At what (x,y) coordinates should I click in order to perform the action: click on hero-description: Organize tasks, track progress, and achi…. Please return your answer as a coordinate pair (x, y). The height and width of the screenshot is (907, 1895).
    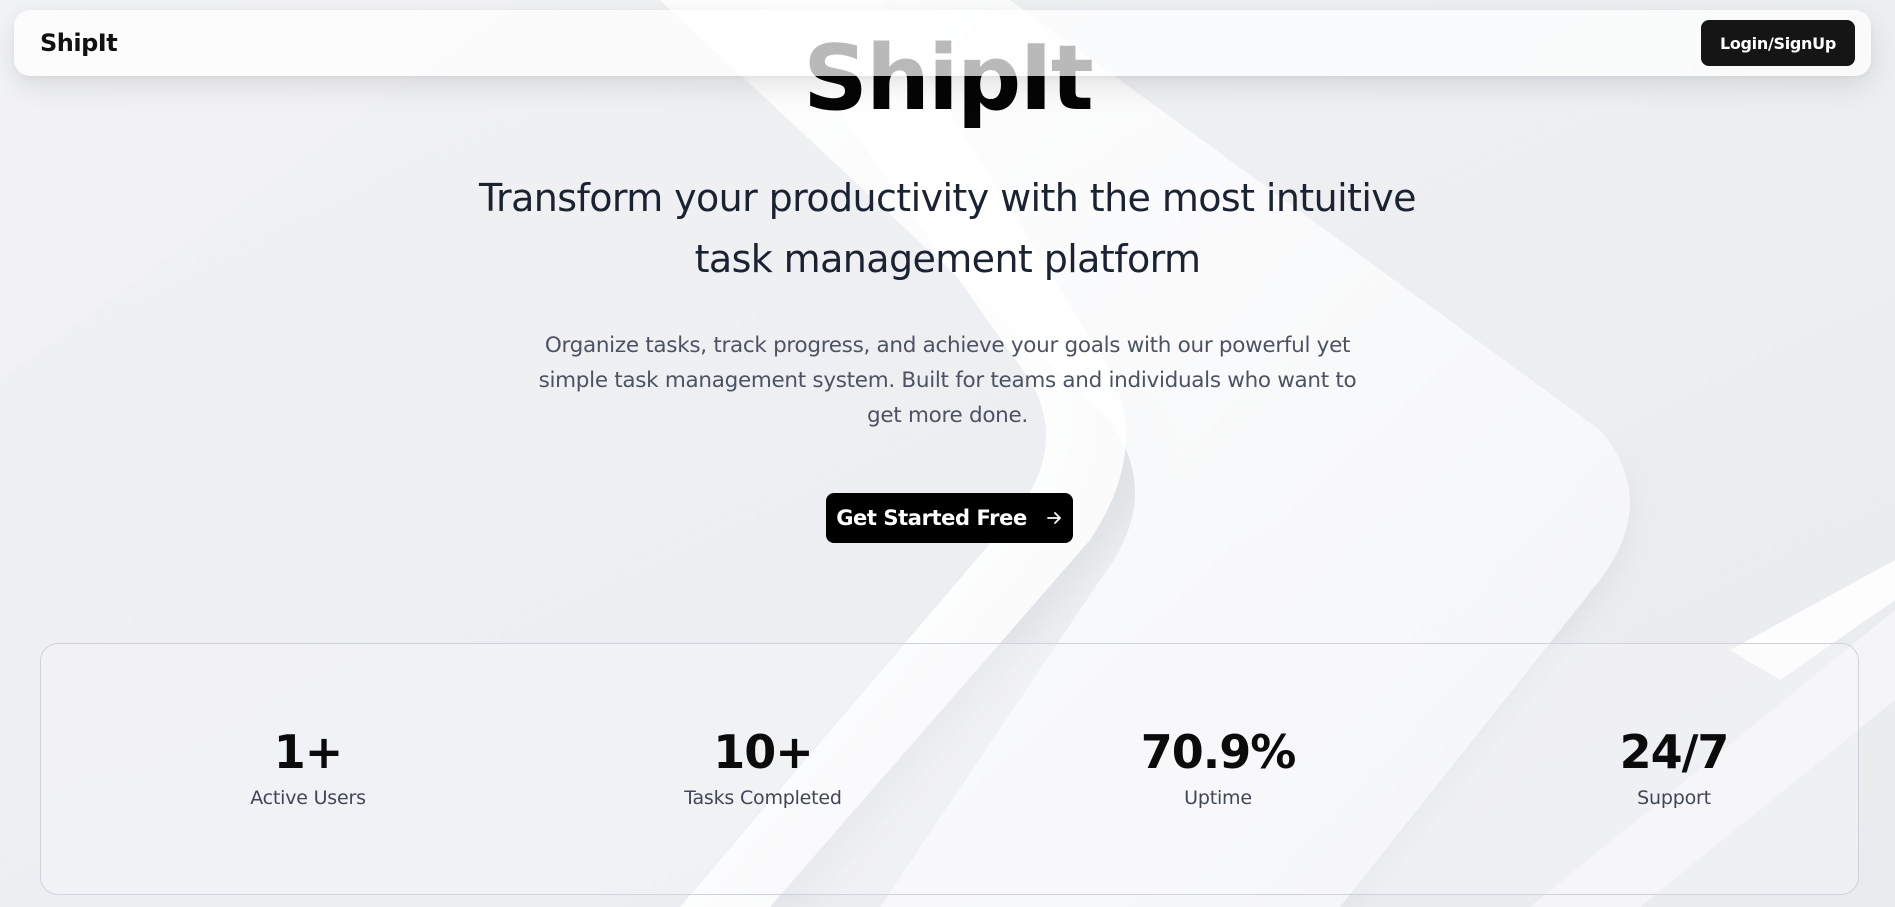
    Looking at the image, I should click on (947, 380).